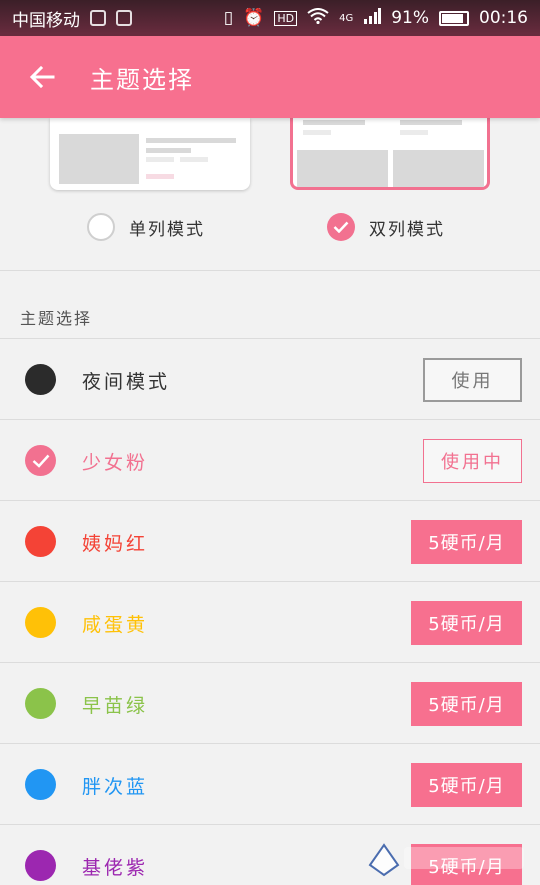 The height and width of the screenshot is (885, 540). What do you see at coordinates (115, 868) in the screenshot?
I see `theme-name: 基佬紫` at bounding box center [115, 868].